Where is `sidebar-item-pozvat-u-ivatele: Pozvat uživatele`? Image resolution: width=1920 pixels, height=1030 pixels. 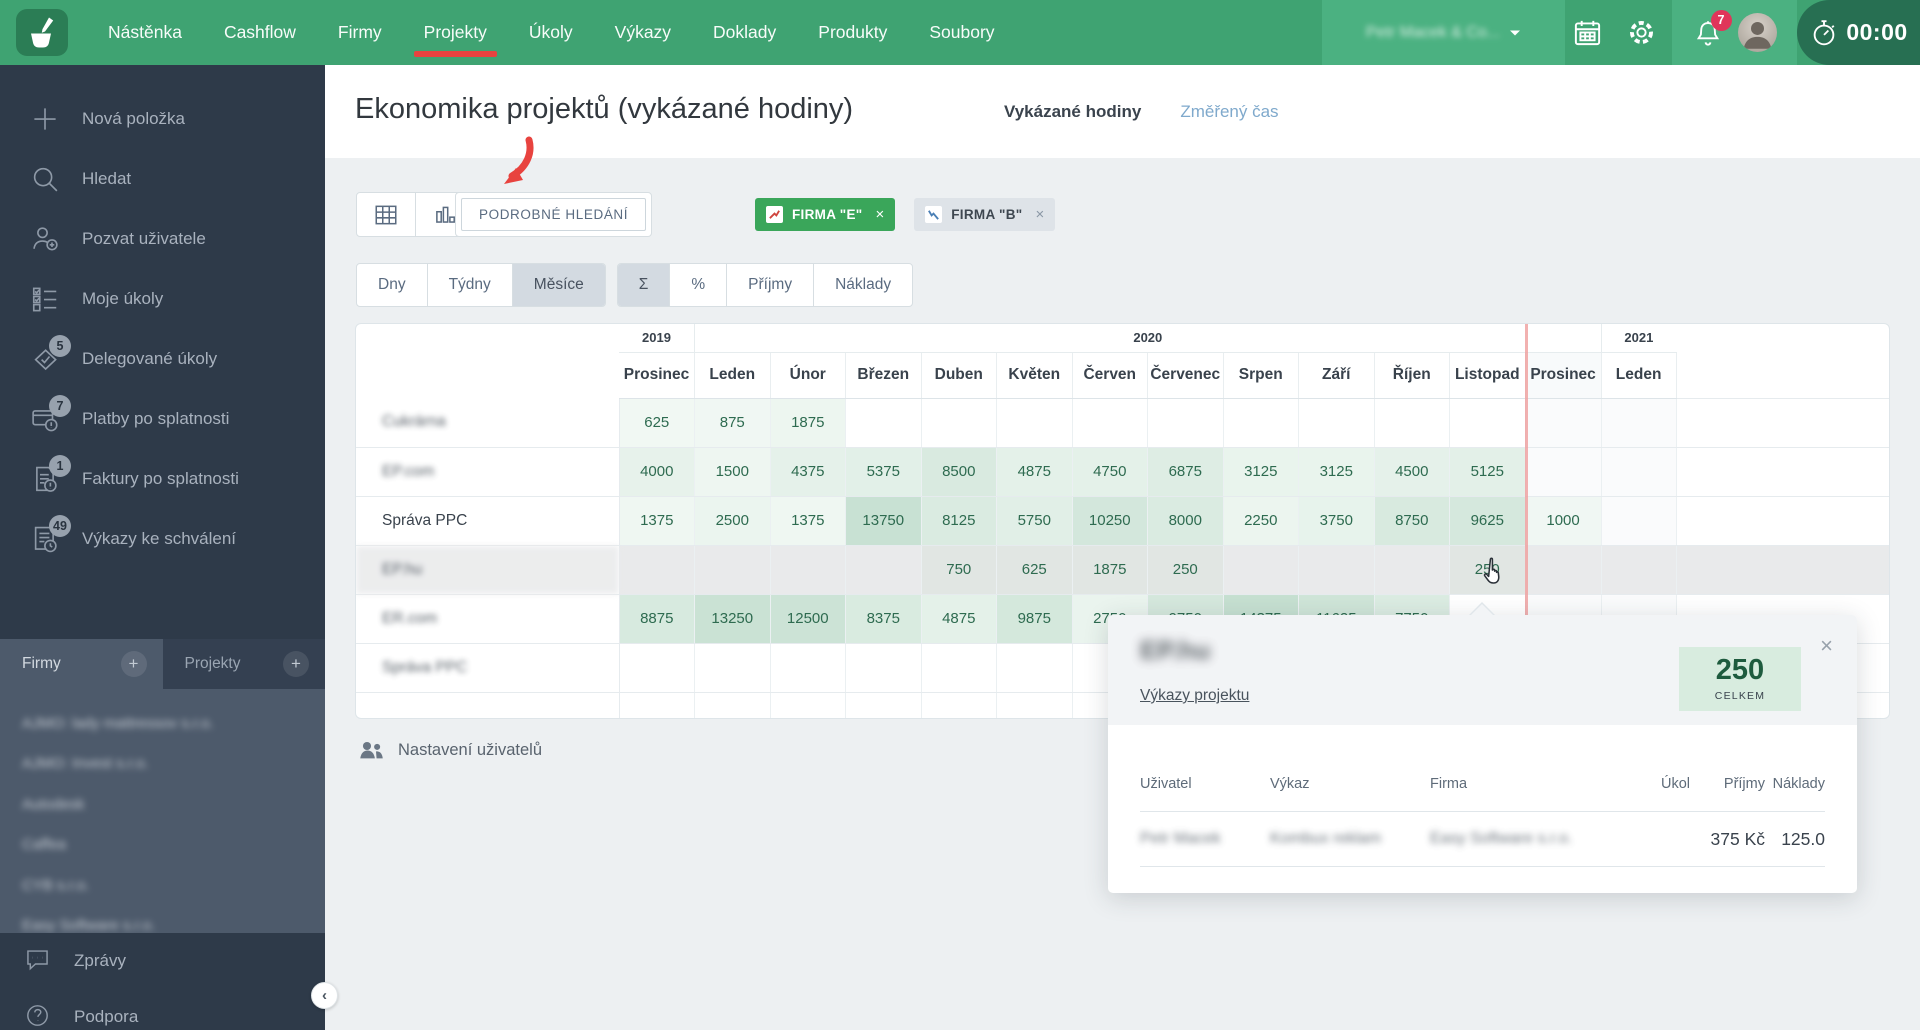 sidebar-item-pozvat-u-ivatele: Pozvat uživatele is located at coordinates (162, 239).